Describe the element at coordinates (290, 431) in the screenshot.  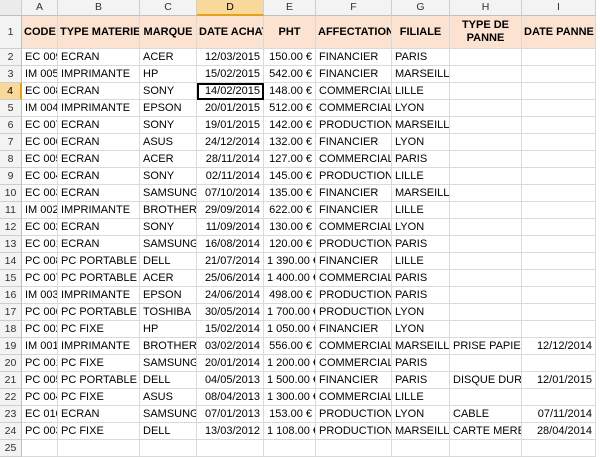
I see `table-cell: 1 108.00 €` at that location.